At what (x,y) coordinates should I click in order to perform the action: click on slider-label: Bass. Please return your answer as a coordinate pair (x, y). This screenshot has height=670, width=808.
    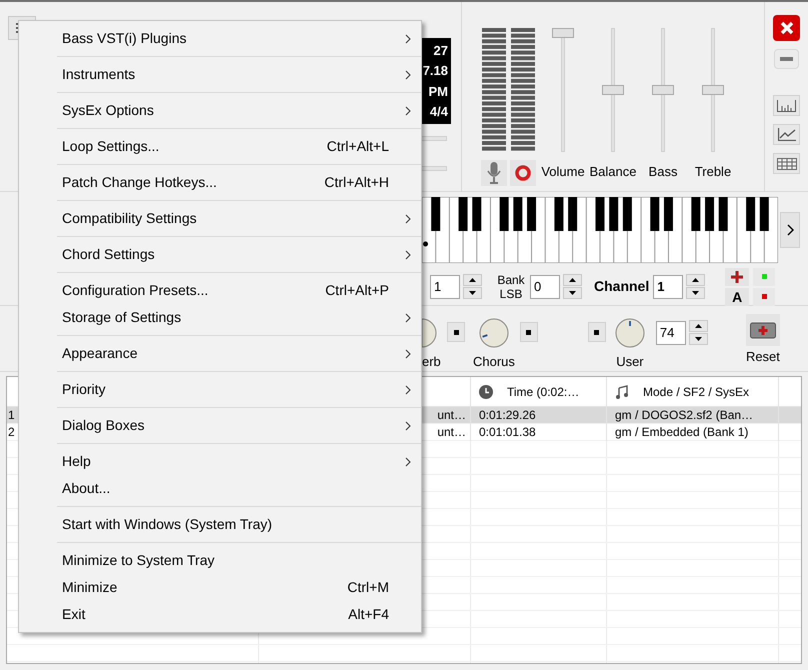
    Looking at the image, I should click on (663, 172).